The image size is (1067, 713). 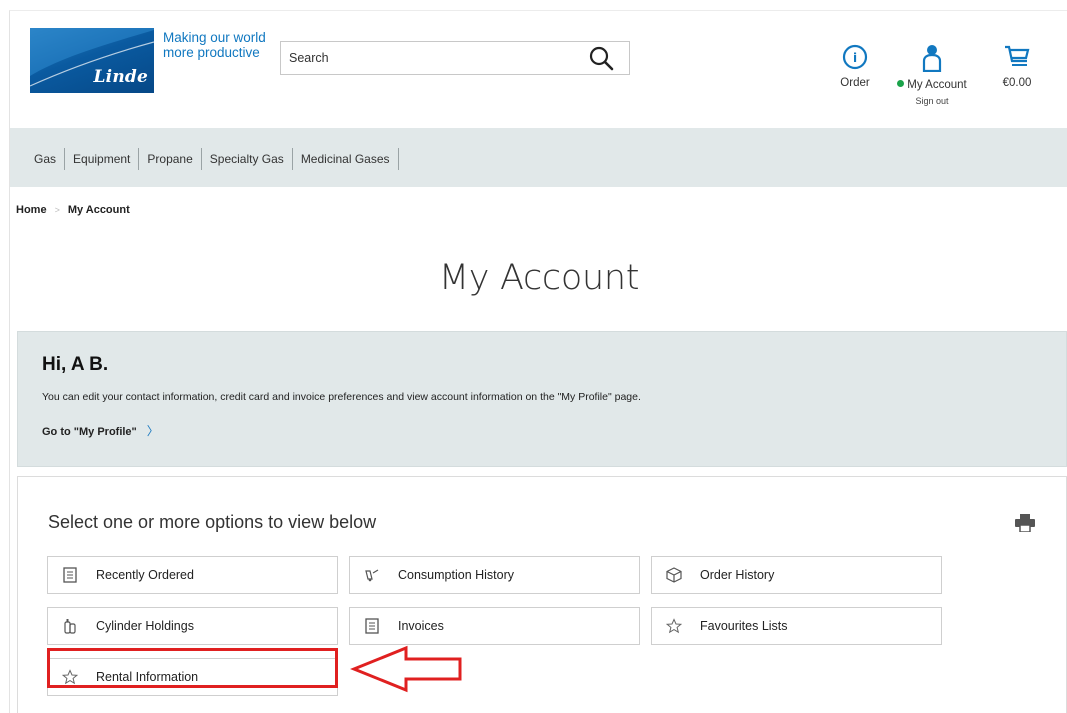 What do you see at coordinates (539, 278) in the screenshot?
I see `page-title: My Account` at bounding box center [539, 278].